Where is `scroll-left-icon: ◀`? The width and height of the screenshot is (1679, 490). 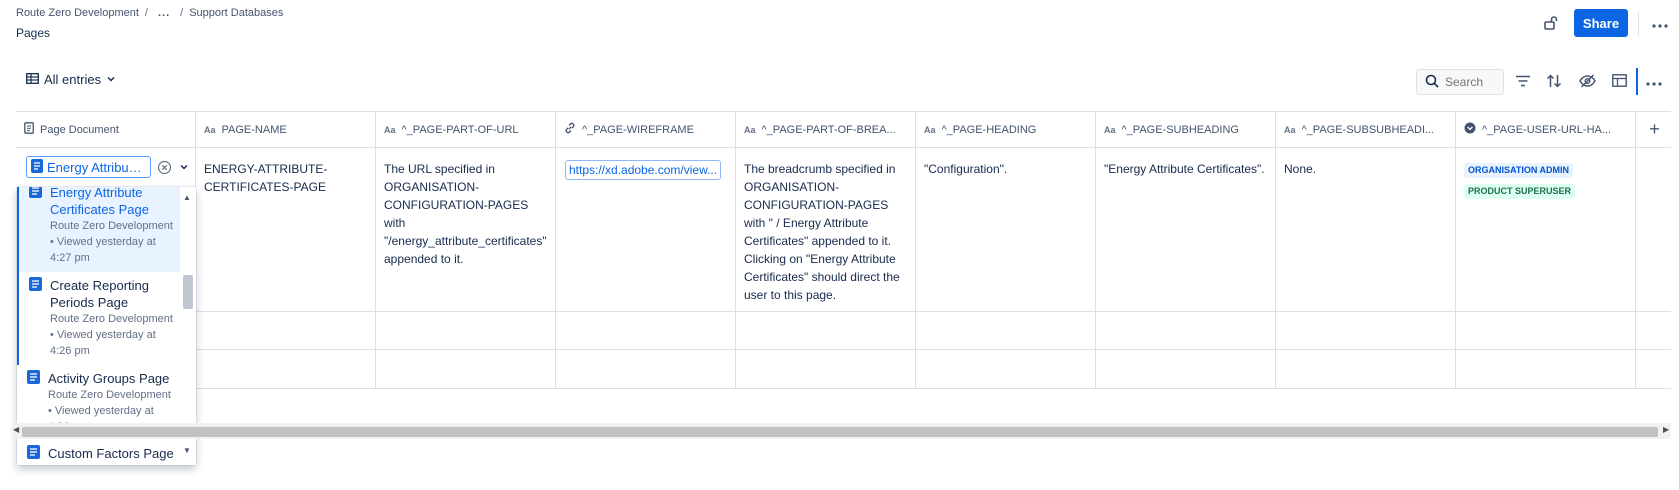 scroll-left-icon: ◀ is located at coordinates (16, 429).